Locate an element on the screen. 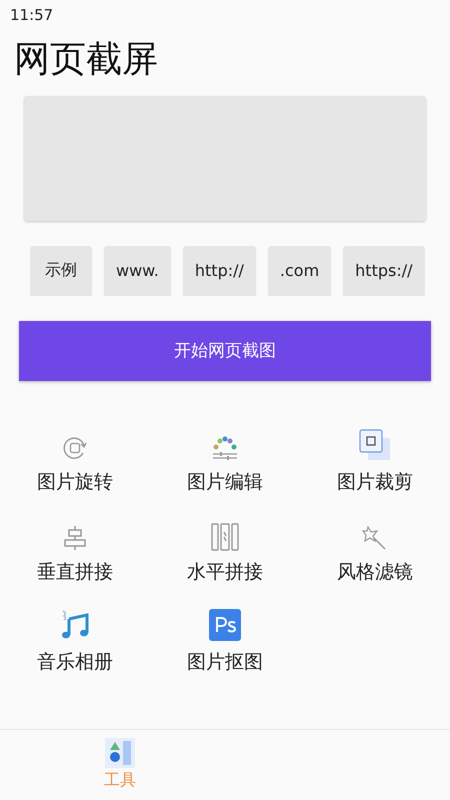 Image resolution: width=450 pixels, height=800 pixels. chip: http:// is located at coordinates (219, 271).